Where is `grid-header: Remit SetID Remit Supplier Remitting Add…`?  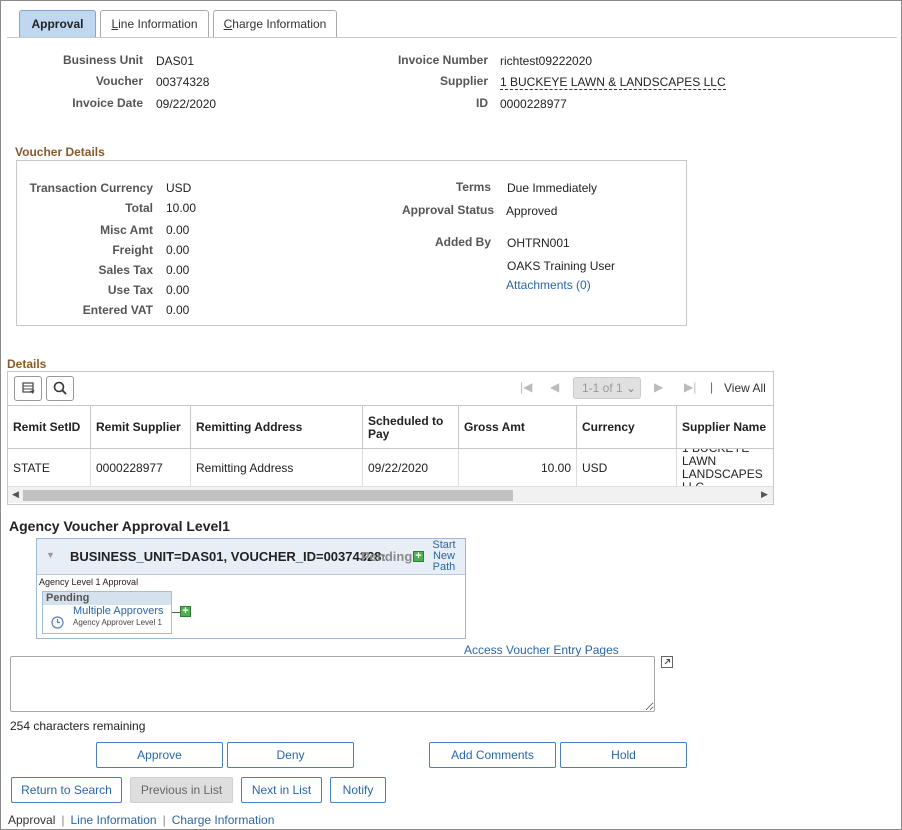
grid-header: Remit SetID Remit Supplier Remitting Add… is located at coordinates (390, 427).